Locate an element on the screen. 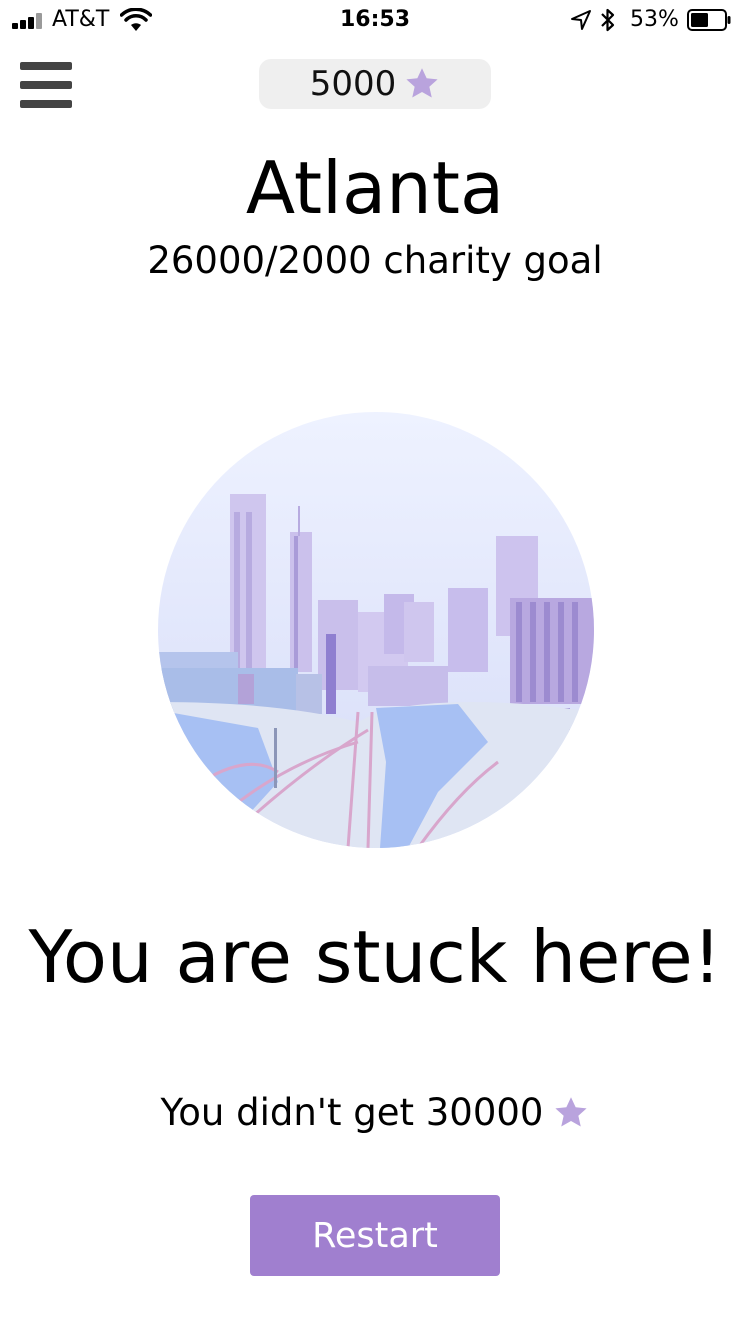  stuck-headline: You are stuck here! is located at coordinates (375, 957).